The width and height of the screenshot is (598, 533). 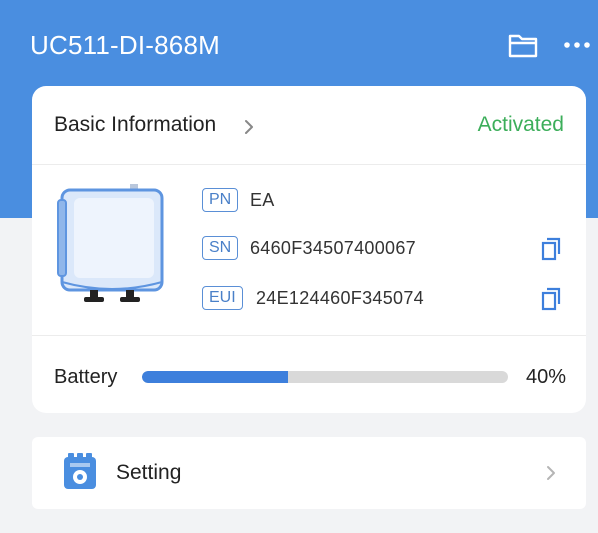 I want to click on activation-status: Activated, so click(x=520, y=124).